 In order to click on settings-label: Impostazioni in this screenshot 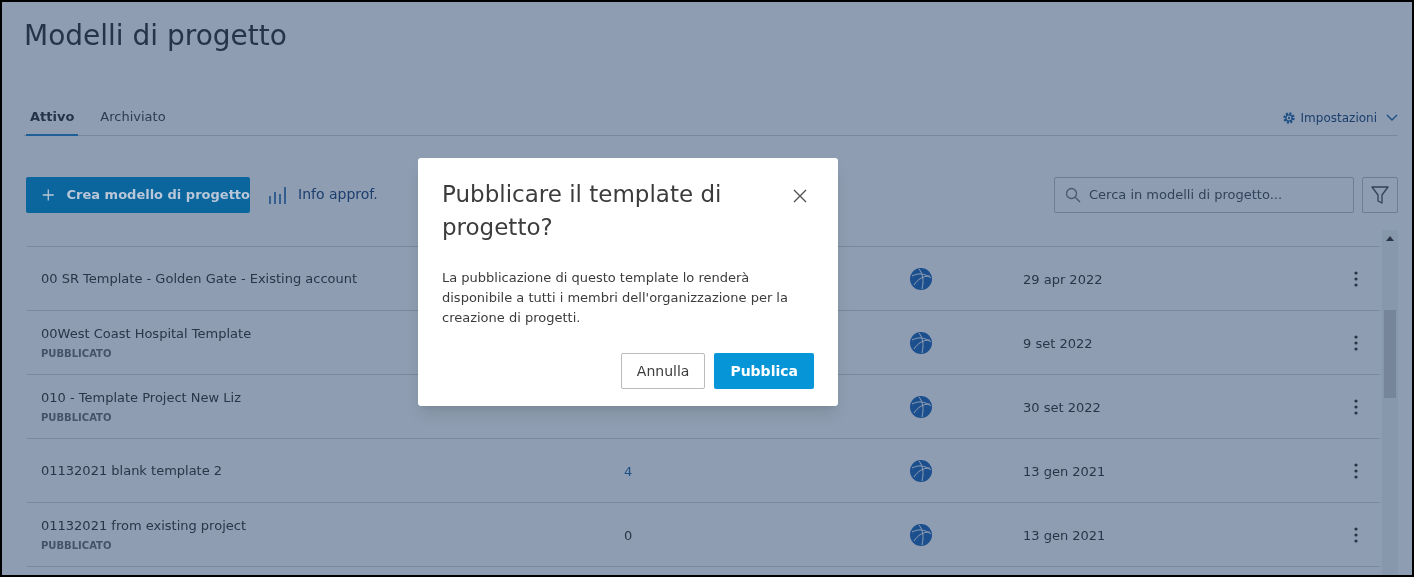, I will do `click(1338, 118)`.